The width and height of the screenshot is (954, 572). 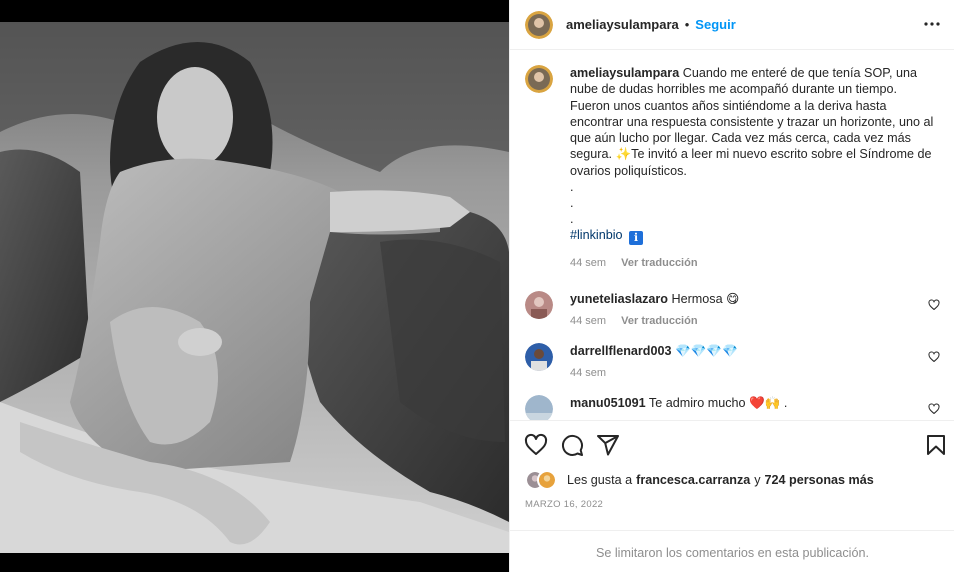 What do you see at coordinates (547, 480) in the screenshot?
I see `liker-avatar` at bounding box center [547, 480].